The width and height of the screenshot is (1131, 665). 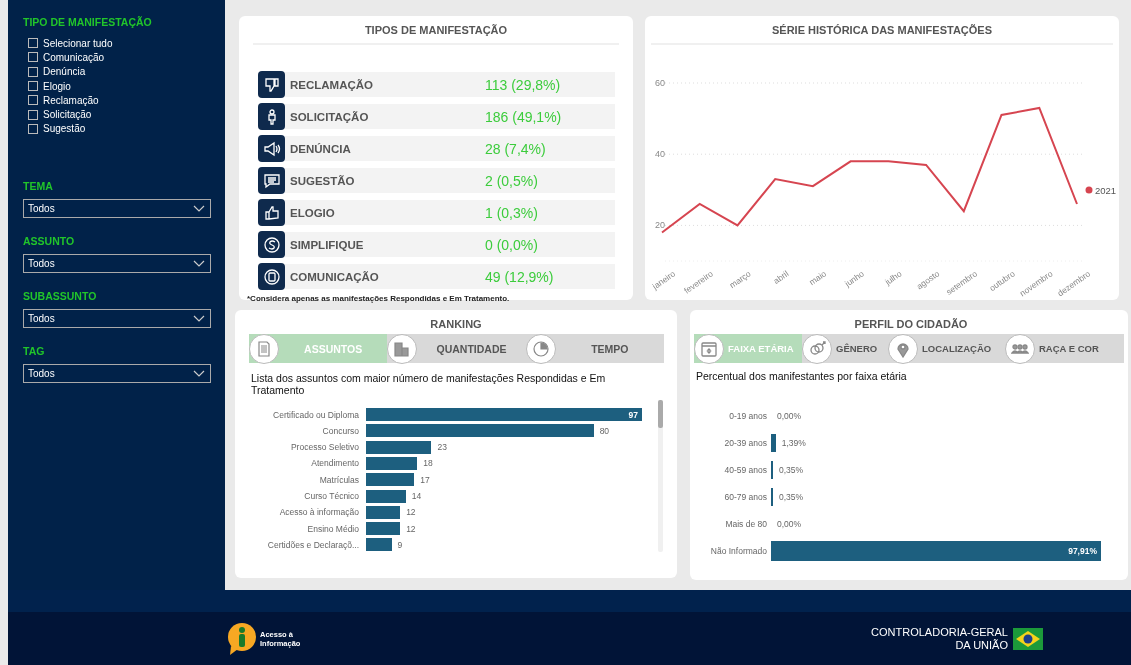 What do you see at coordinates (320, 148) in the screenshot?
I see `type-label: DENÚNCIA` at bounding box center [320, 148].